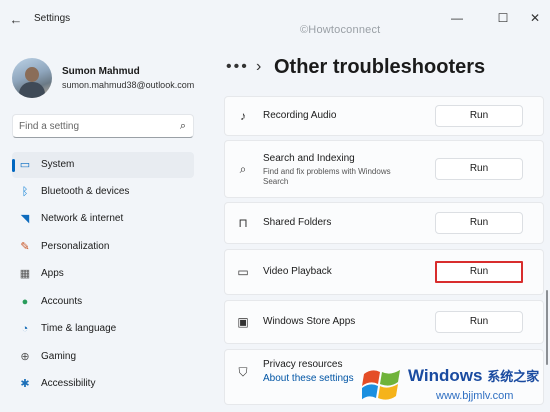 The height and width of the screenshot is (412, 550). What do you see at coordinates (479, 223) in the screenshot?
I see `run-shared-folders-button: Run` at bounding box center [479, 223].